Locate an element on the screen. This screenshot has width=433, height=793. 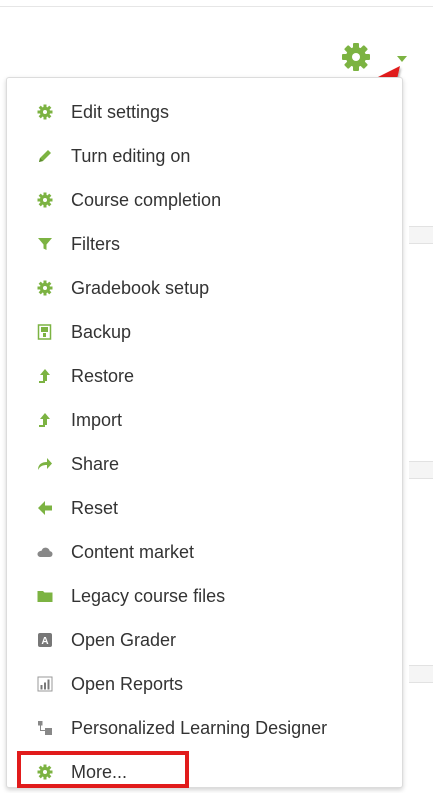
menu-item-gradebook-setup: Gradebook setup is located at coordinates (123, 288).